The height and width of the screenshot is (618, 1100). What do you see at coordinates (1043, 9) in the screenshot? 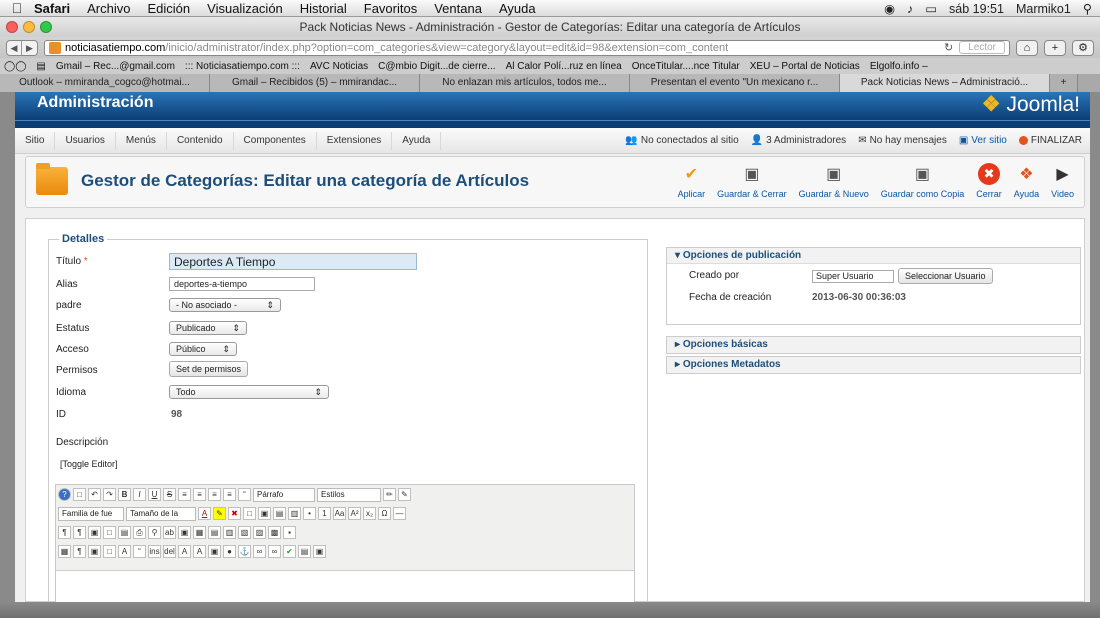
I see `user-name: Marmiko1` at bounding box center [1043, 9].